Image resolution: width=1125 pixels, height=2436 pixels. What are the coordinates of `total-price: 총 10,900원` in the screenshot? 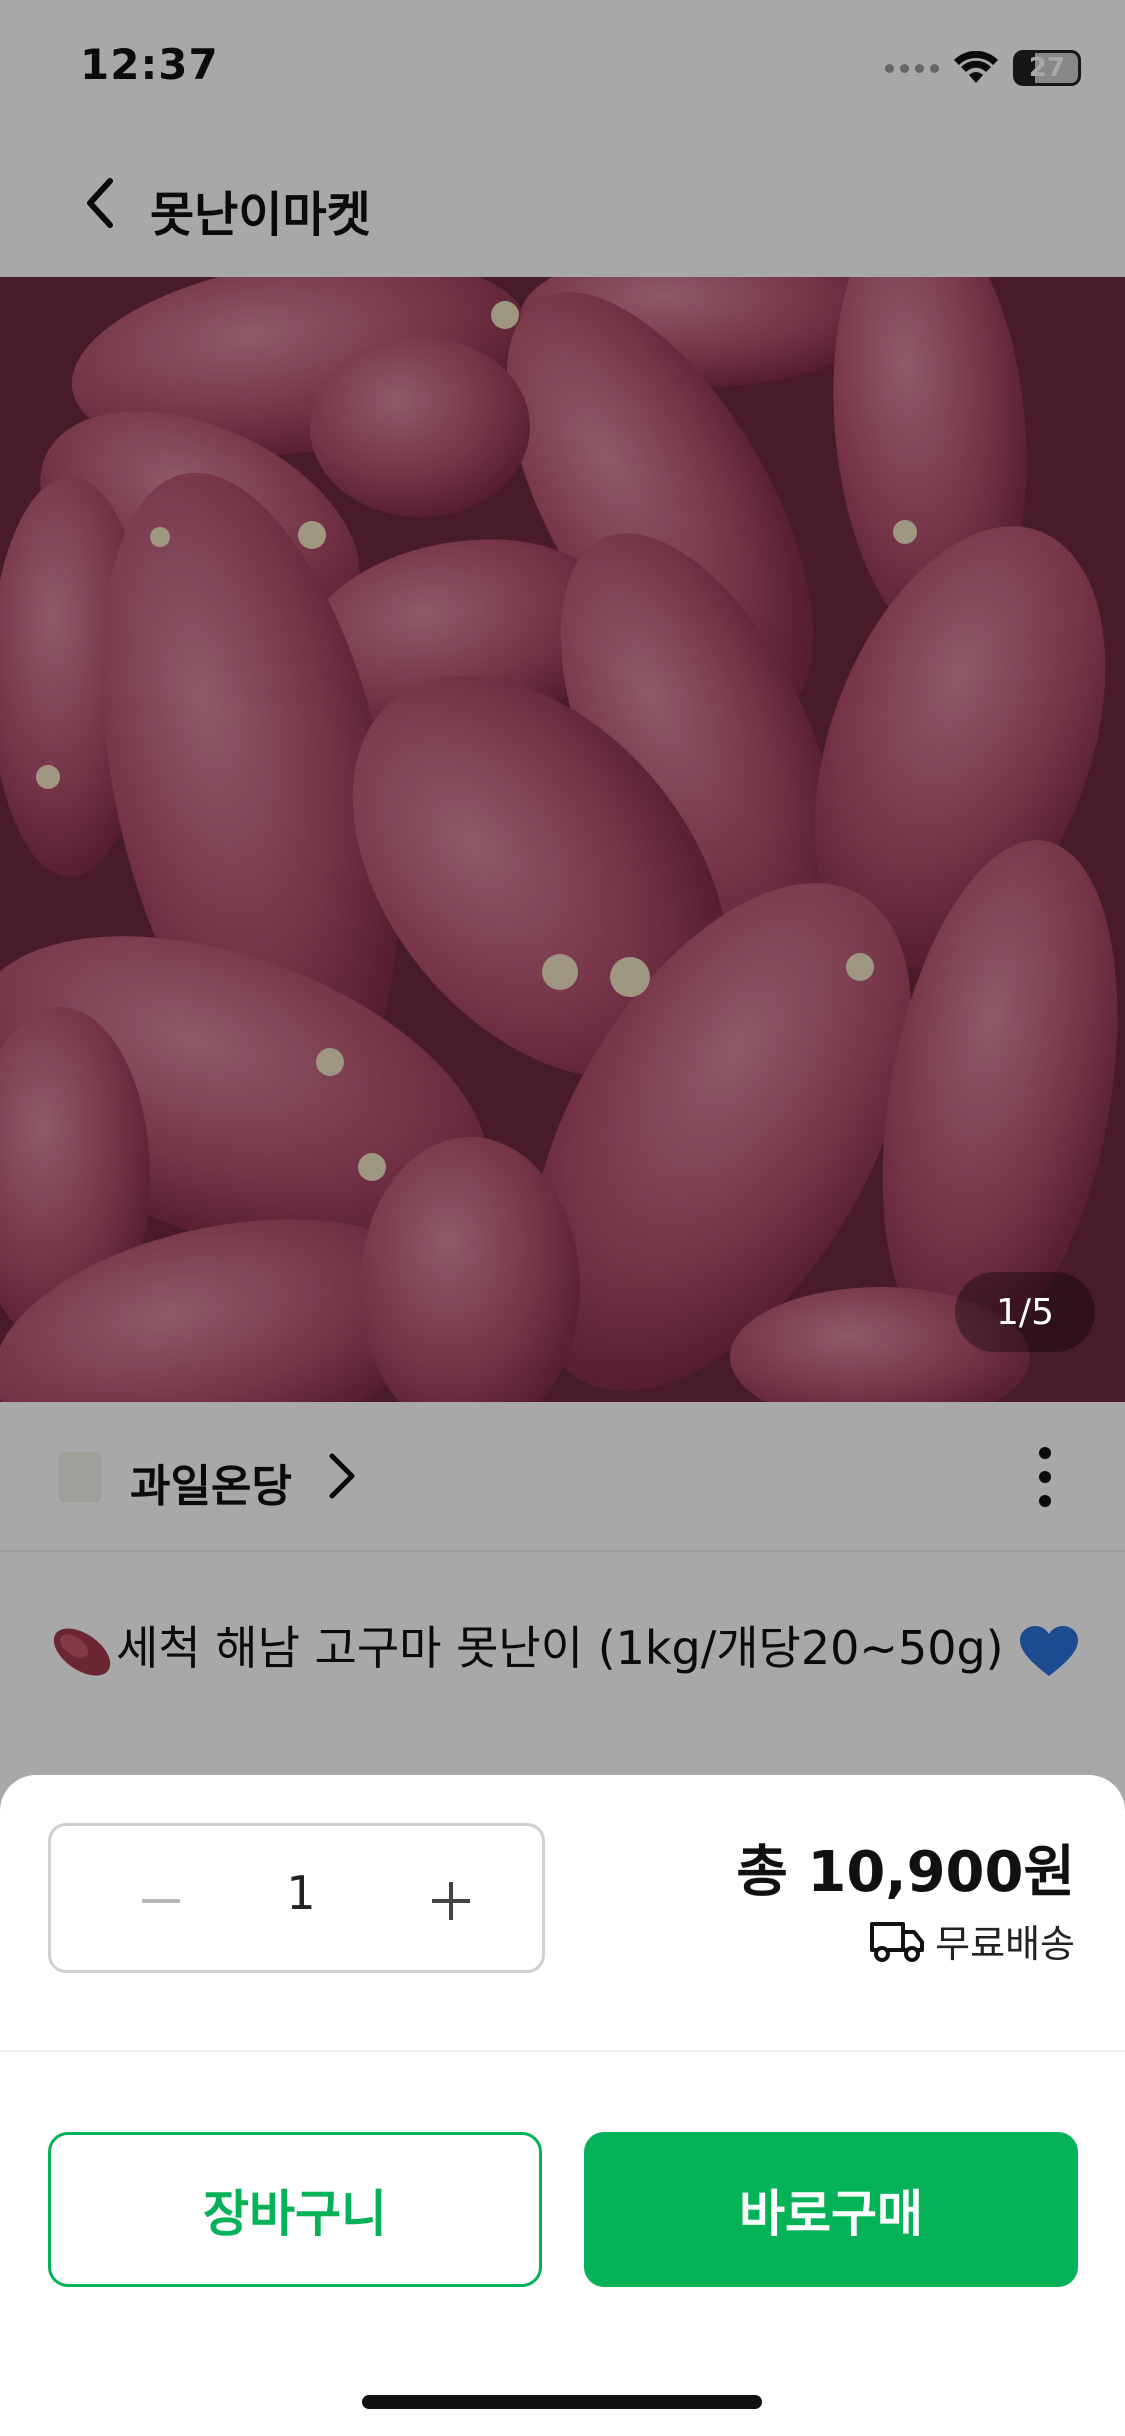 It's located at (905, 1872).